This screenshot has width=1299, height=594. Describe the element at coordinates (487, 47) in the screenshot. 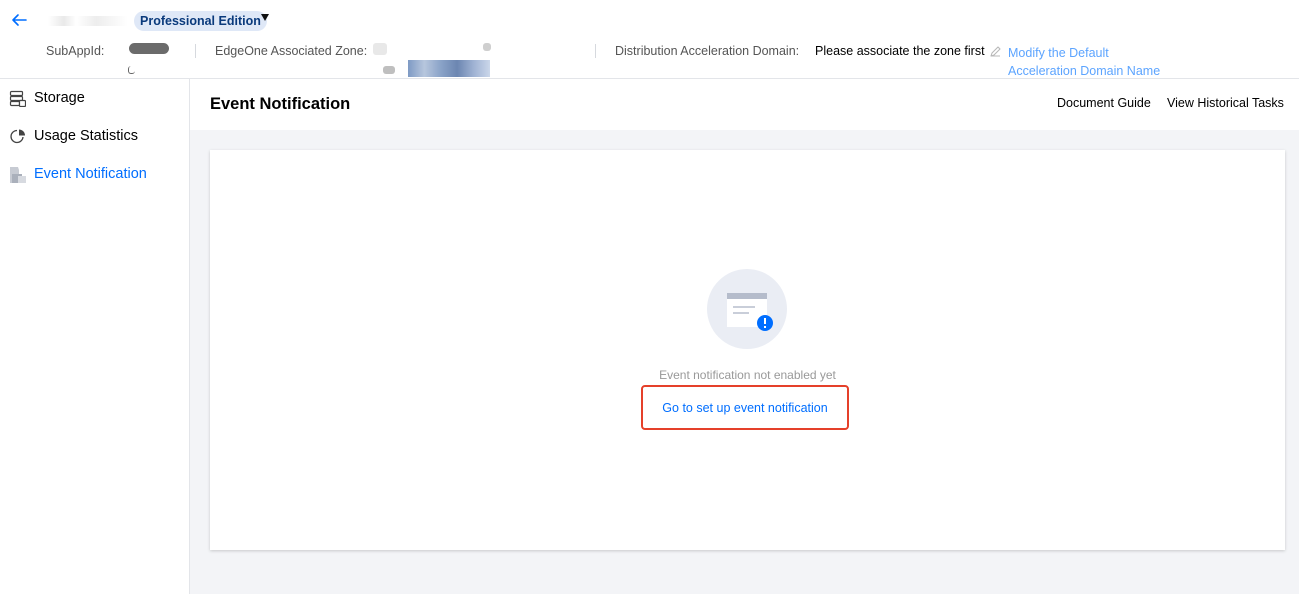

I see `zone-redaction-b` at that location.